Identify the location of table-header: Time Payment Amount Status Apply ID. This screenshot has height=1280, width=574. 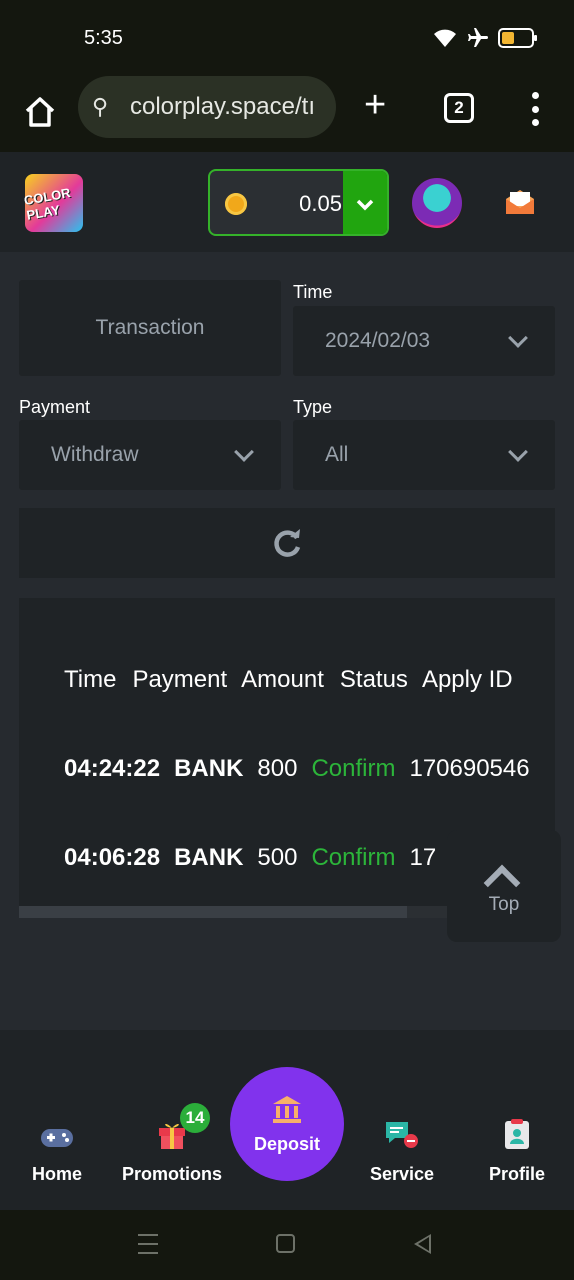
(288, 680).